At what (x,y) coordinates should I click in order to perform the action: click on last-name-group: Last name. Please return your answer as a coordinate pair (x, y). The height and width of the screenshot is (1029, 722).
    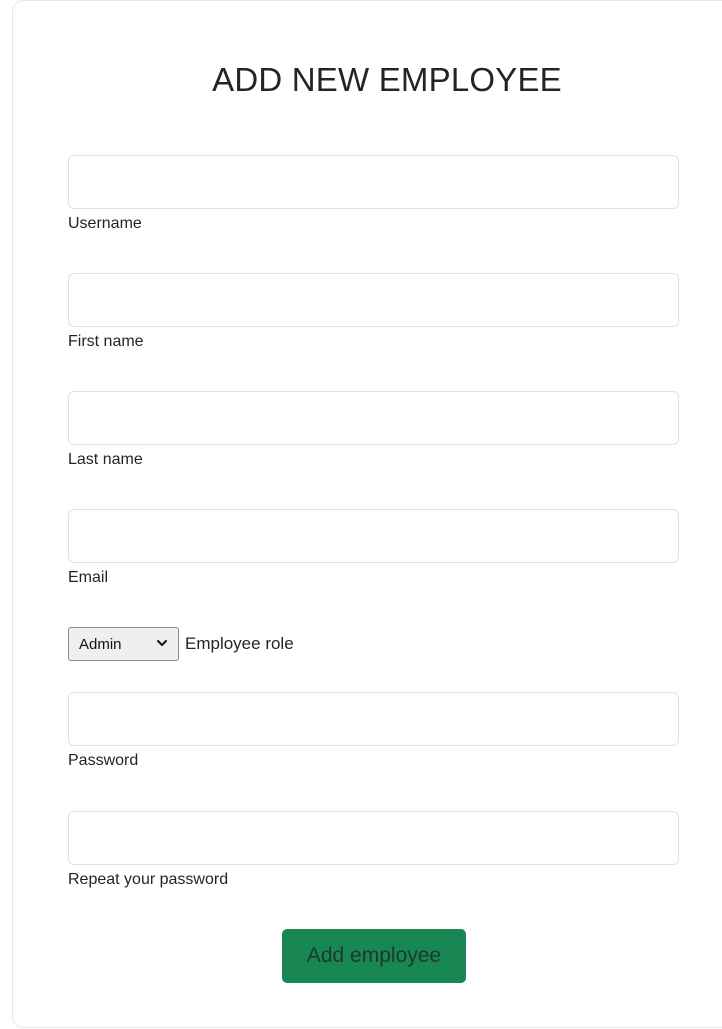
    Looking at the image, I should click on (373, 430).